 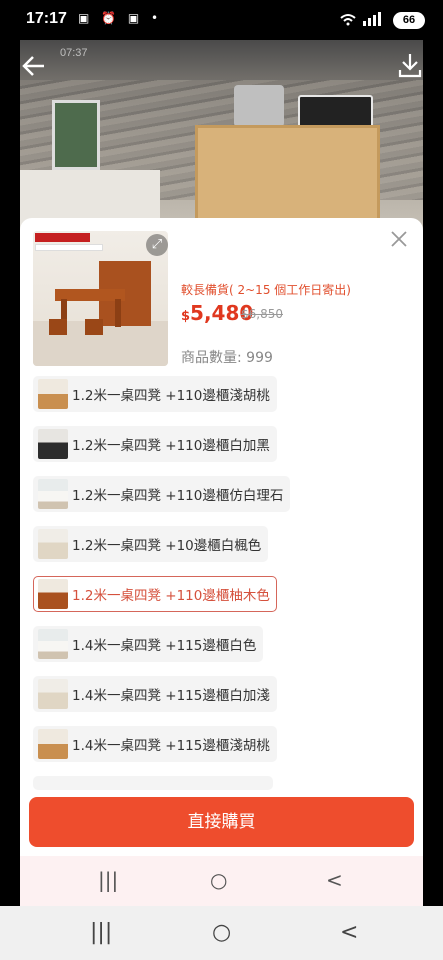 I want to click on inner-navigation-bar: ||| ○ <, so click(x=221, y=881).